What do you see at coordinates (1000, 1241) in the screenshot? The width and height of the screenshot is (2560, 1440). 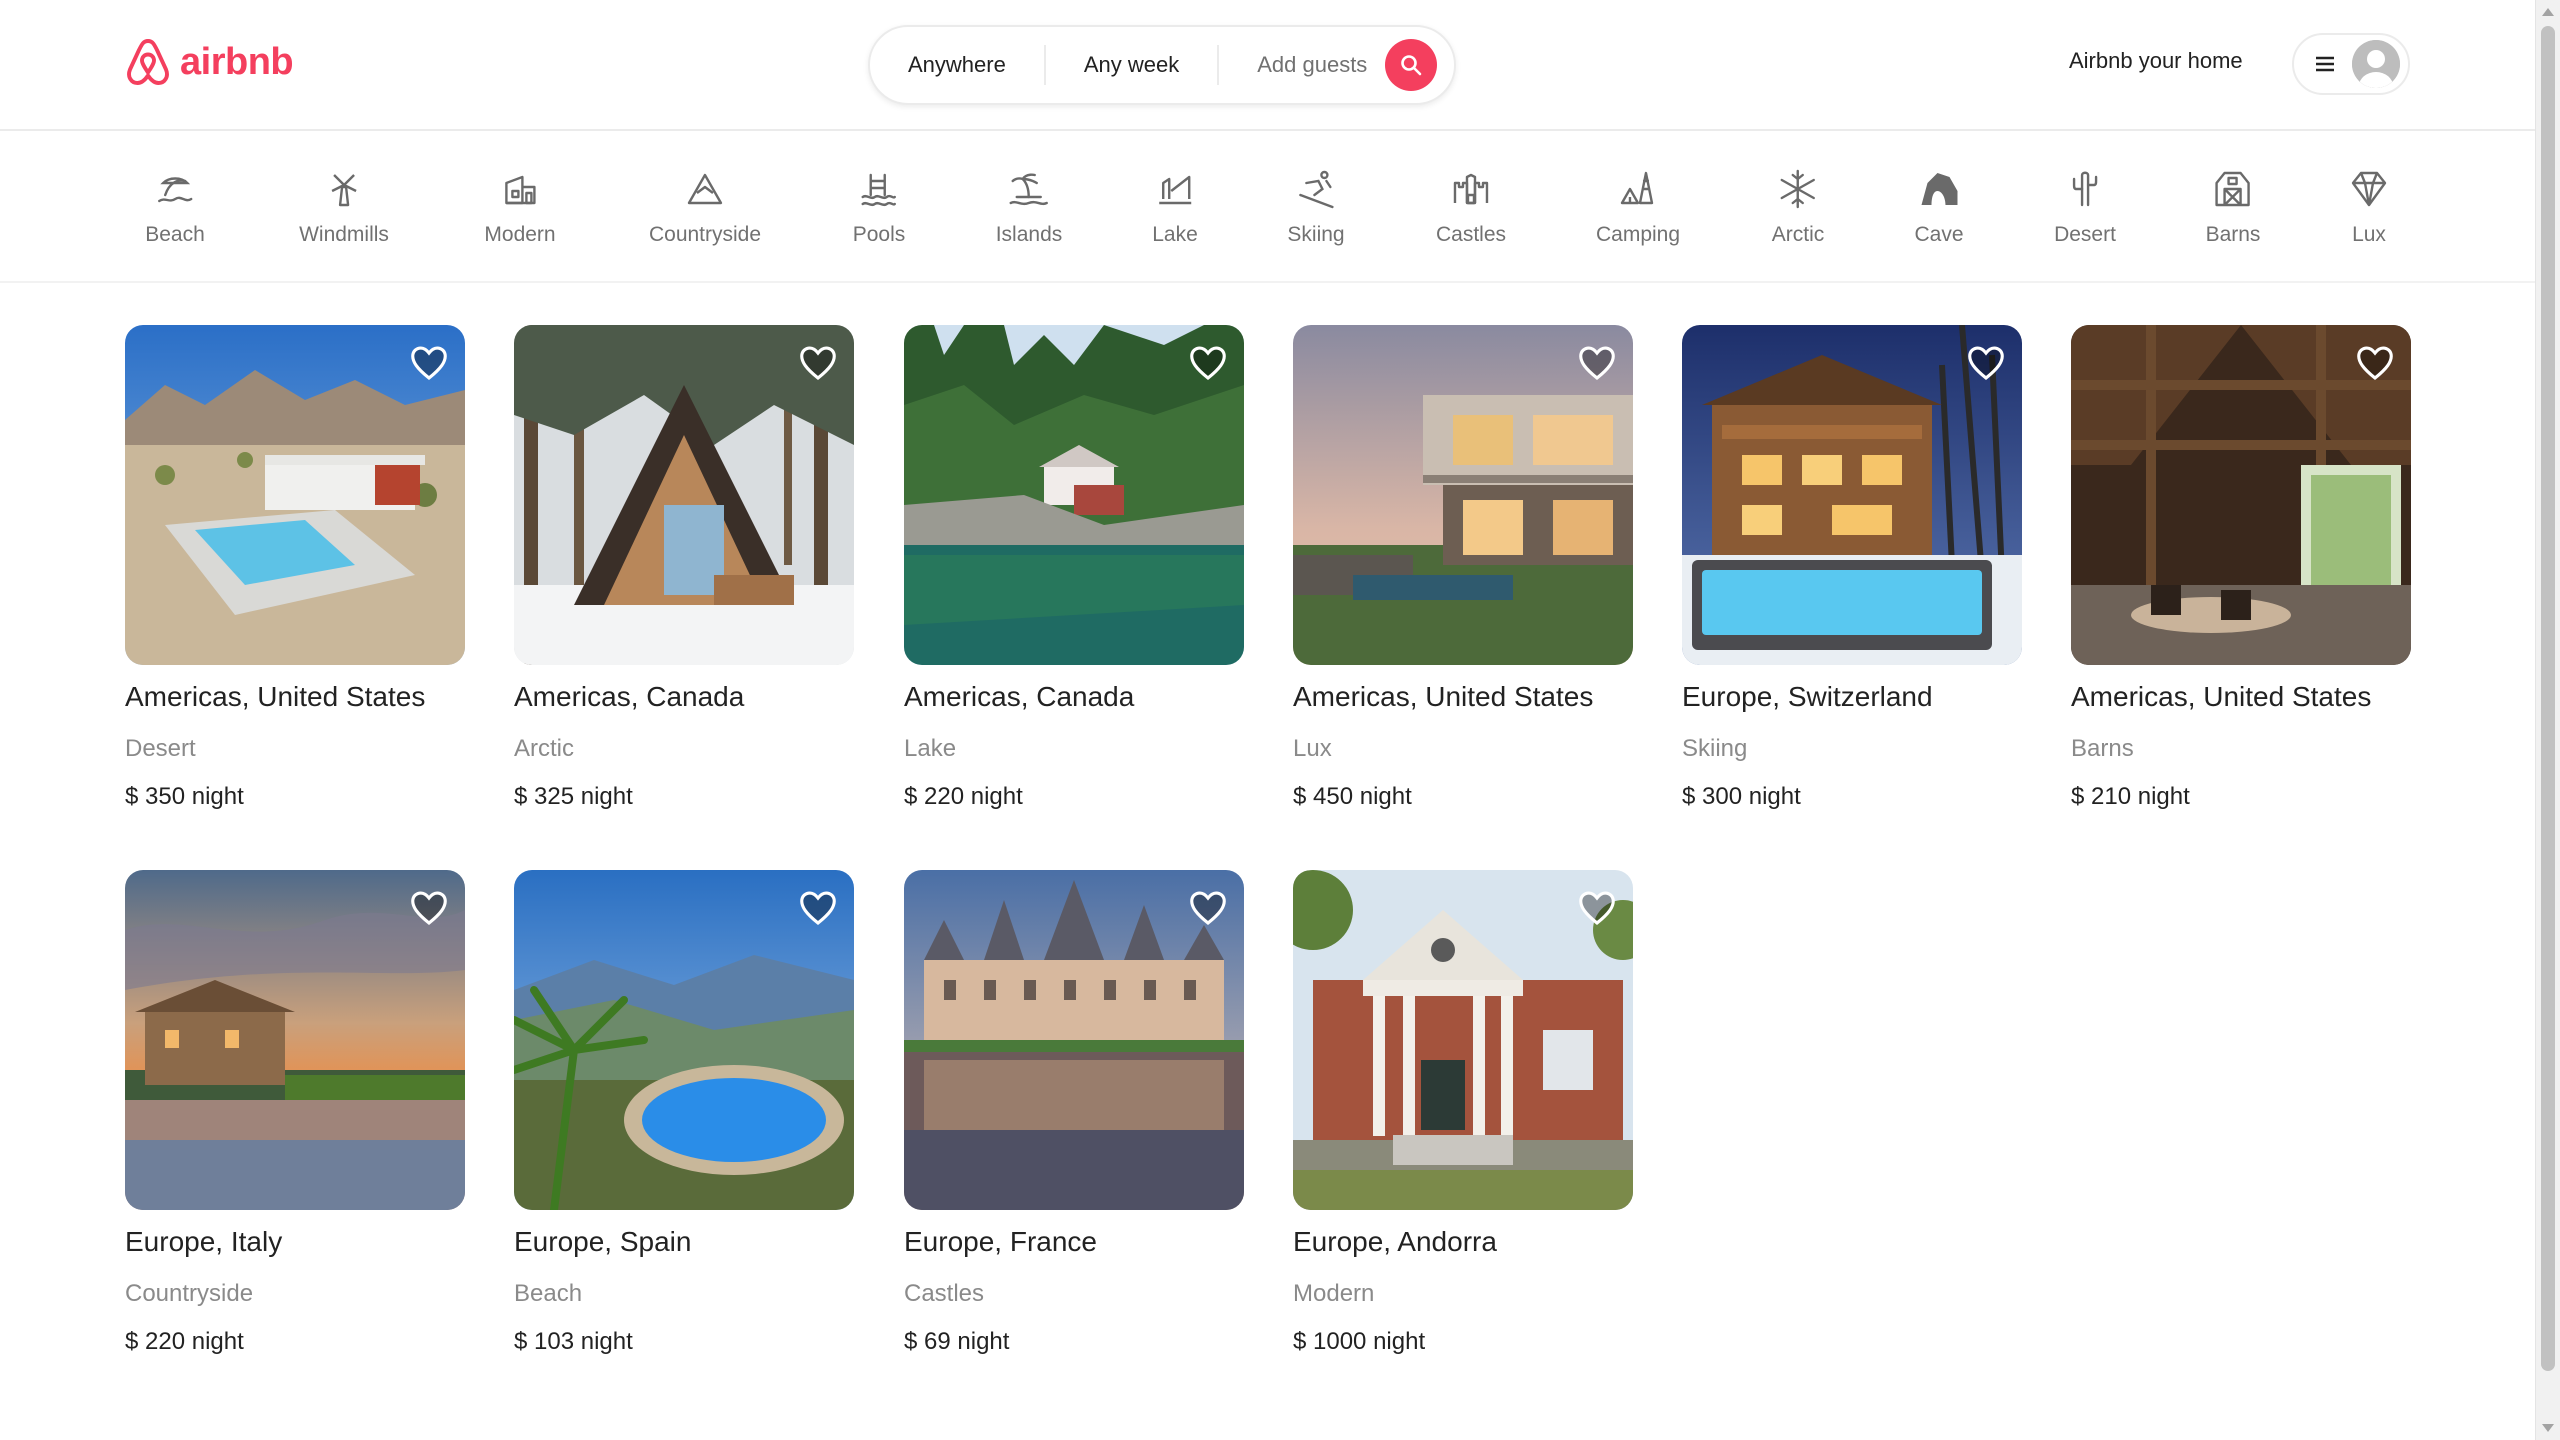 I see `listing-location: Europe, France` at bounding box center [1000, 1241].